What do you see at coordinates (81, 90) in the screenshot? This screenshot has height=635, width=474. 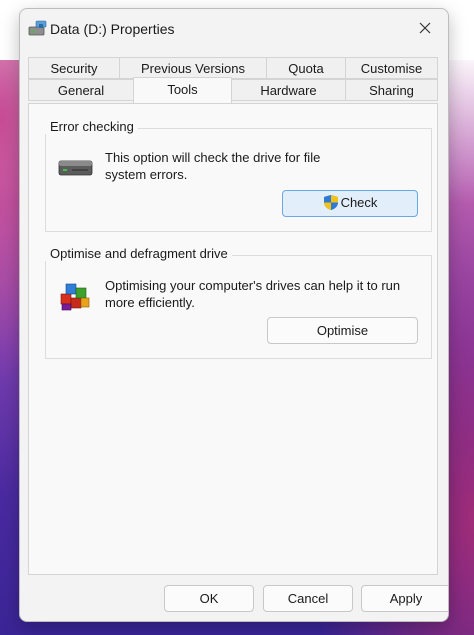 I see `tab-general: General` at bounding box center [81, 90].